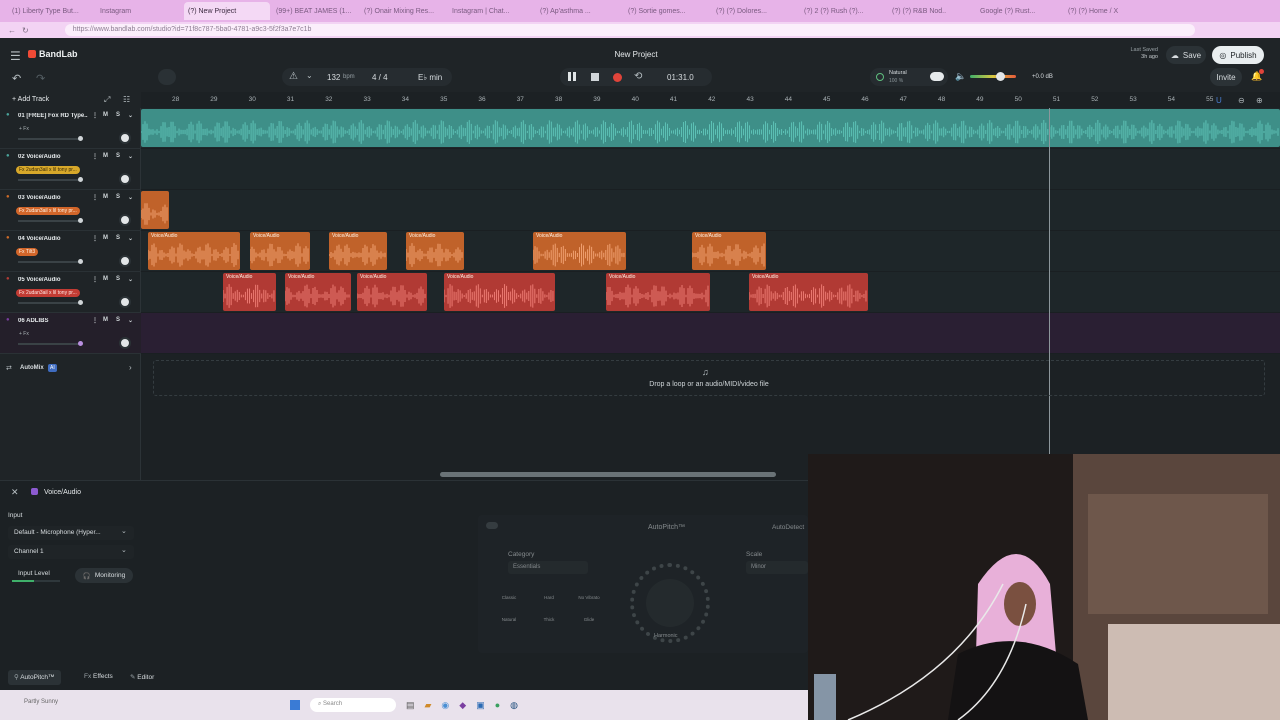  What do you see at coordinates (1241, 100) in the screenshot?
I see `zoom-out-icon: ⊖` at bounding box center [1241, 100].